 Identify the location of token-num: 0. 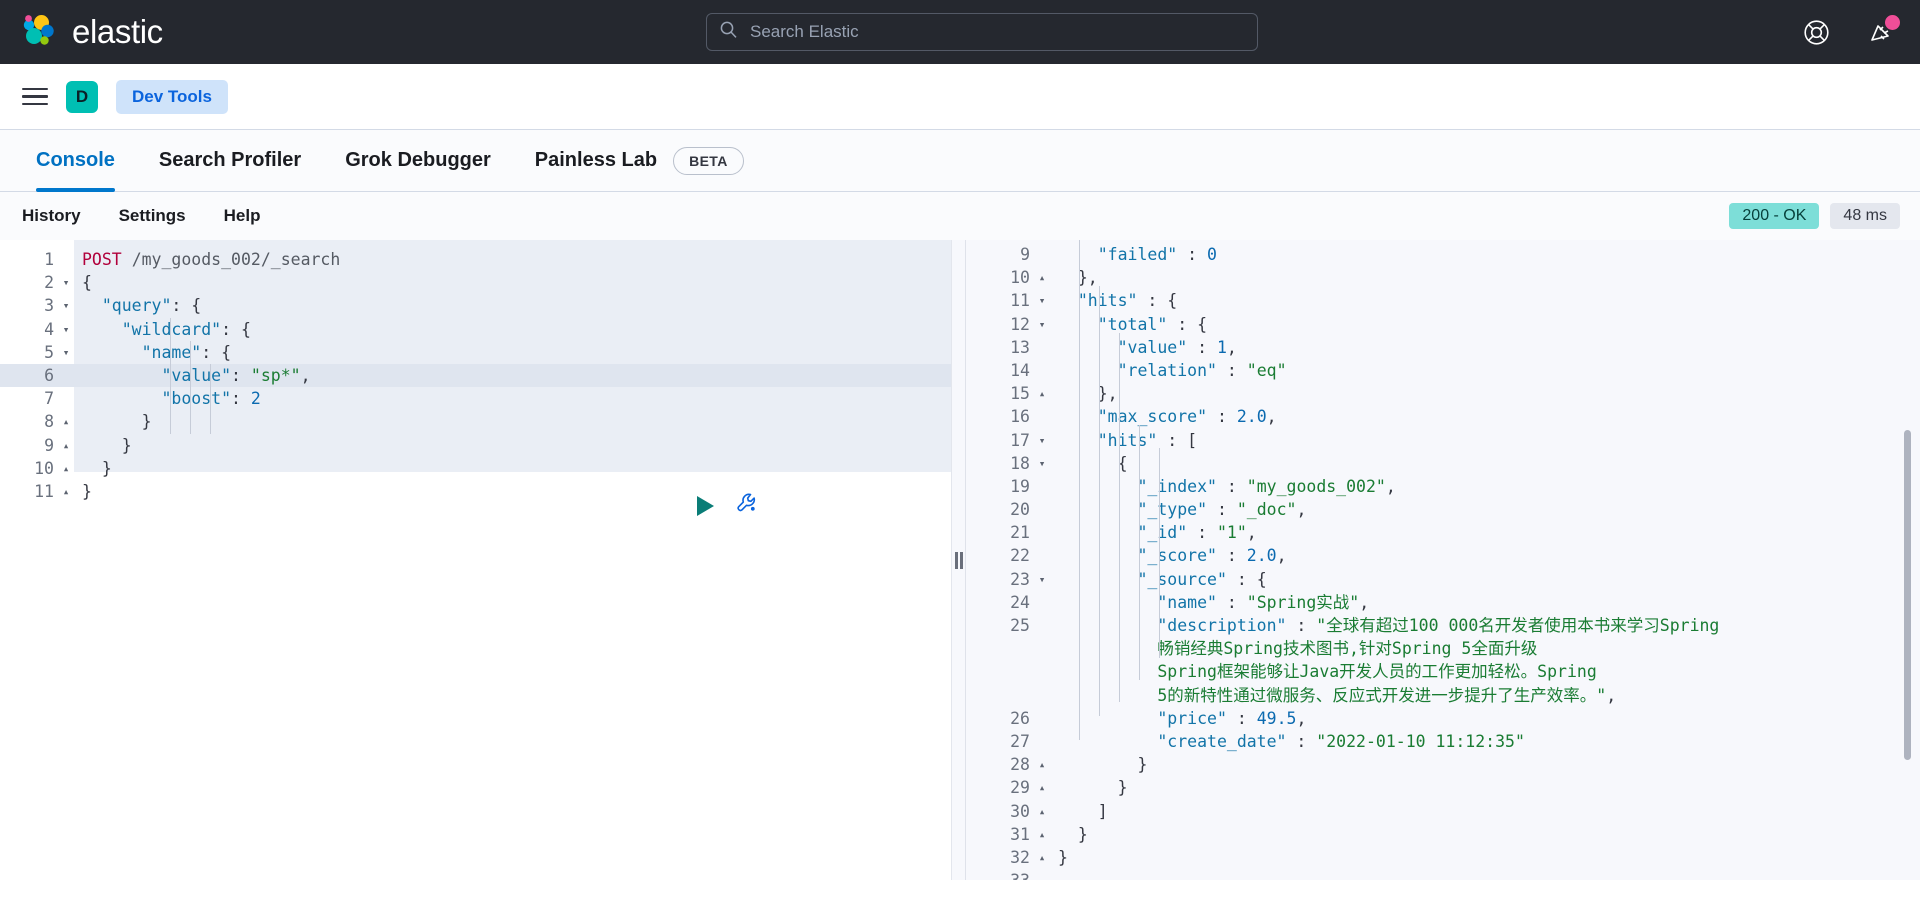
(1212, 254).